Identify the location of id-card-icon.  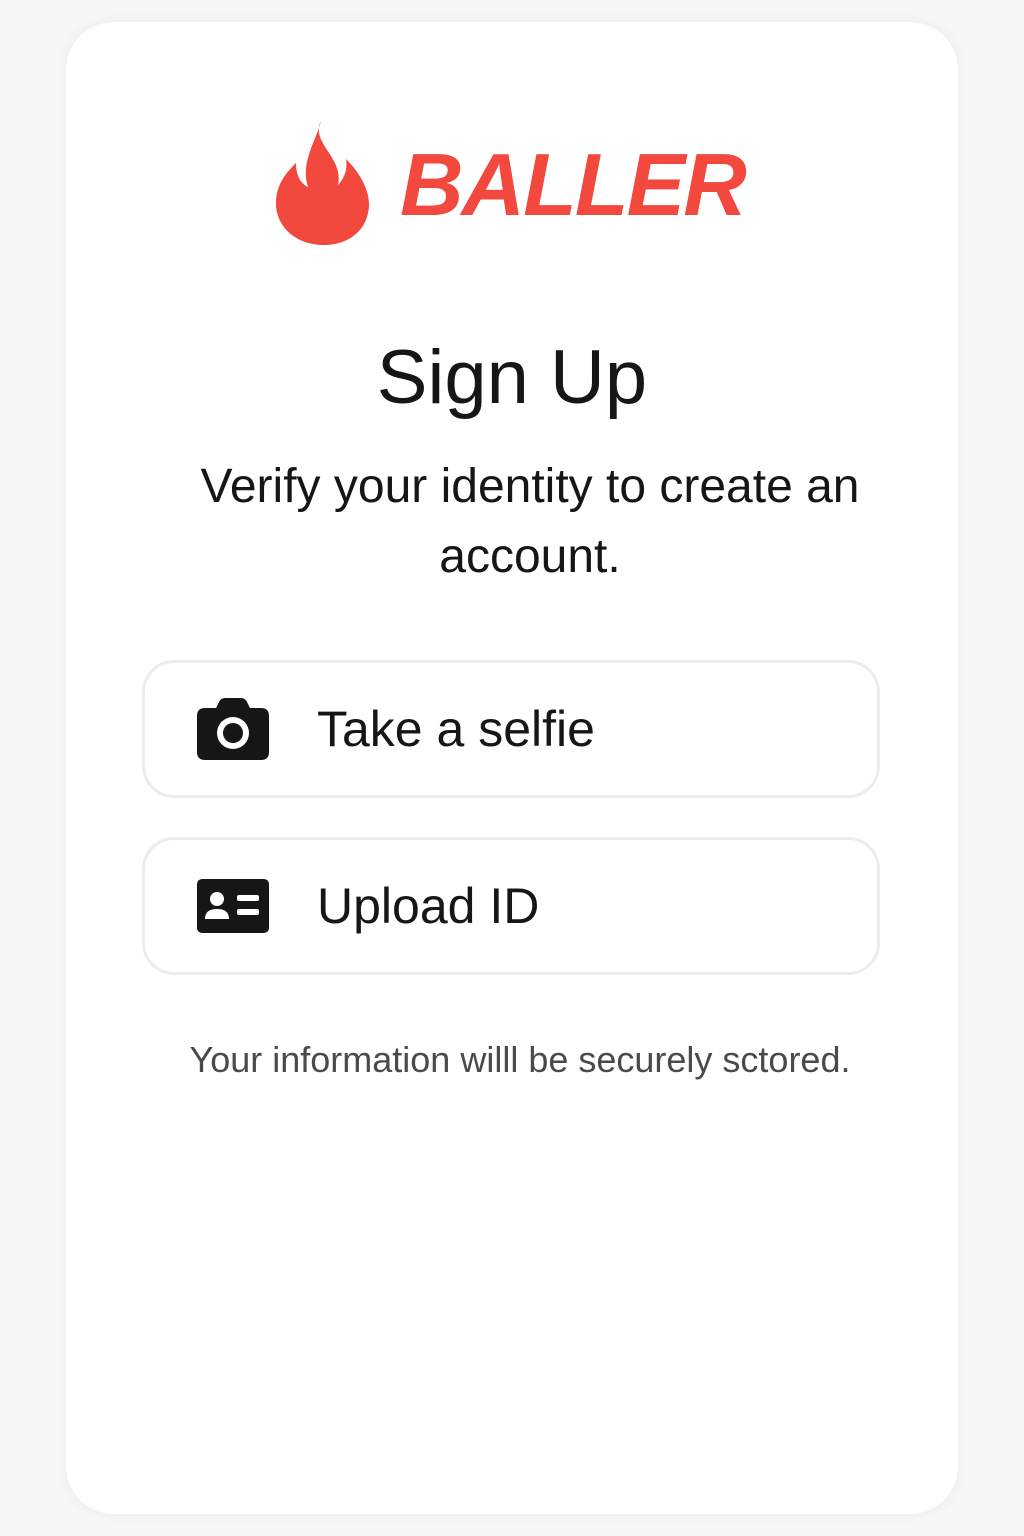
(233, 906).